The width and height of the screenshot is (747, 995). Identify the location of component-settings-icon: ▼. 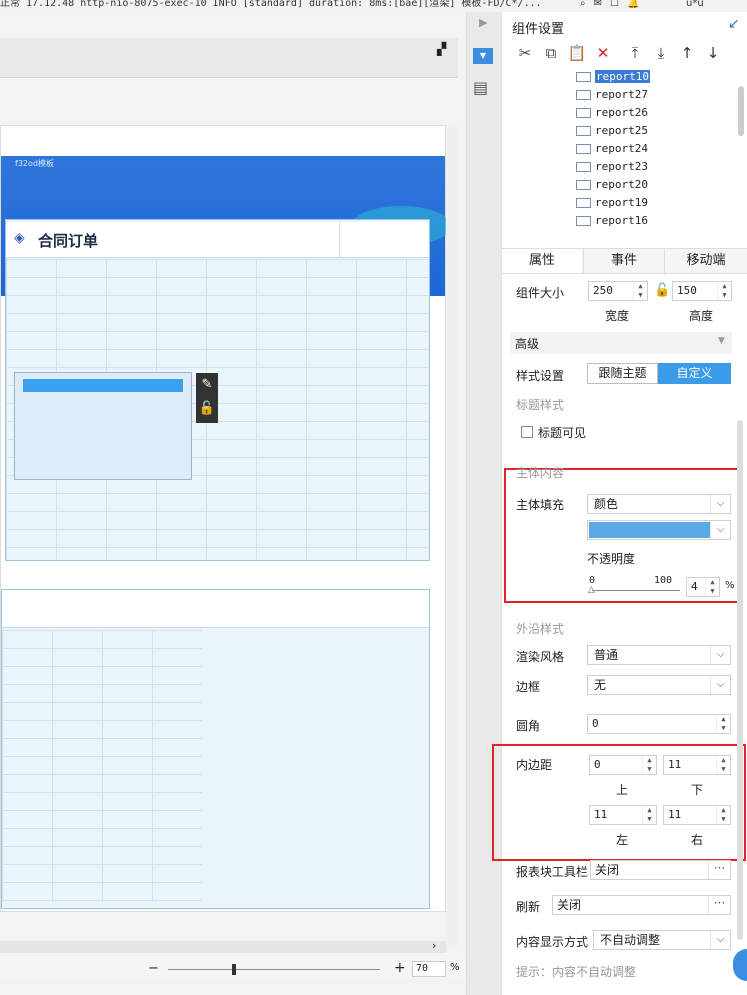
(483, 56).